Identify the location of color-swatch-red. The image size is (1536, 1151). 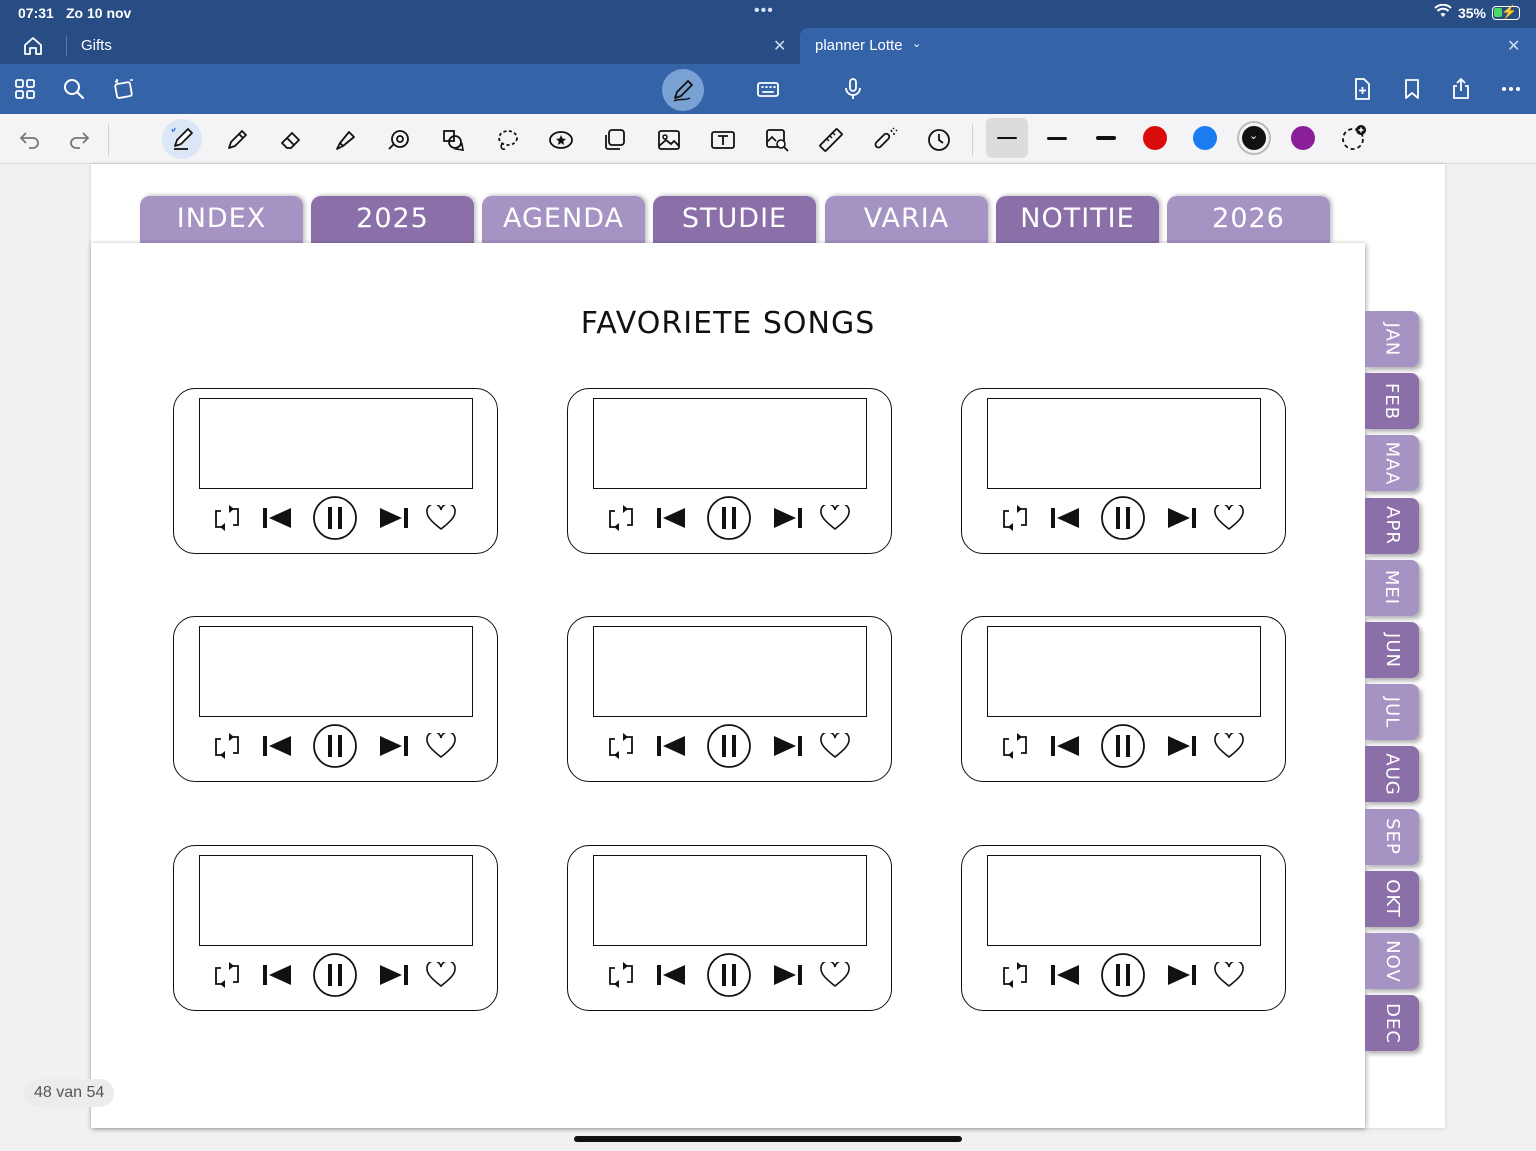
(1155, 138).